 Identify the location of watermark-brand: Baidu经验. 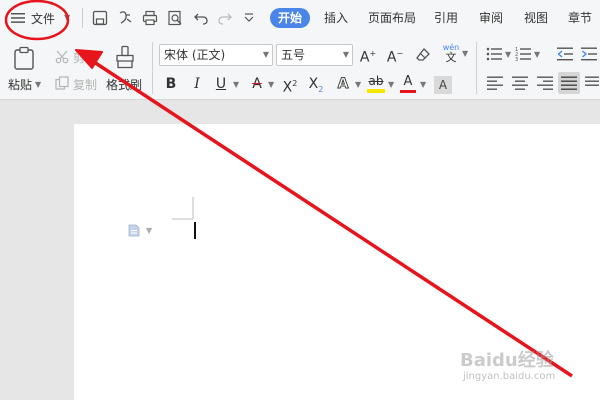
(507, 360).